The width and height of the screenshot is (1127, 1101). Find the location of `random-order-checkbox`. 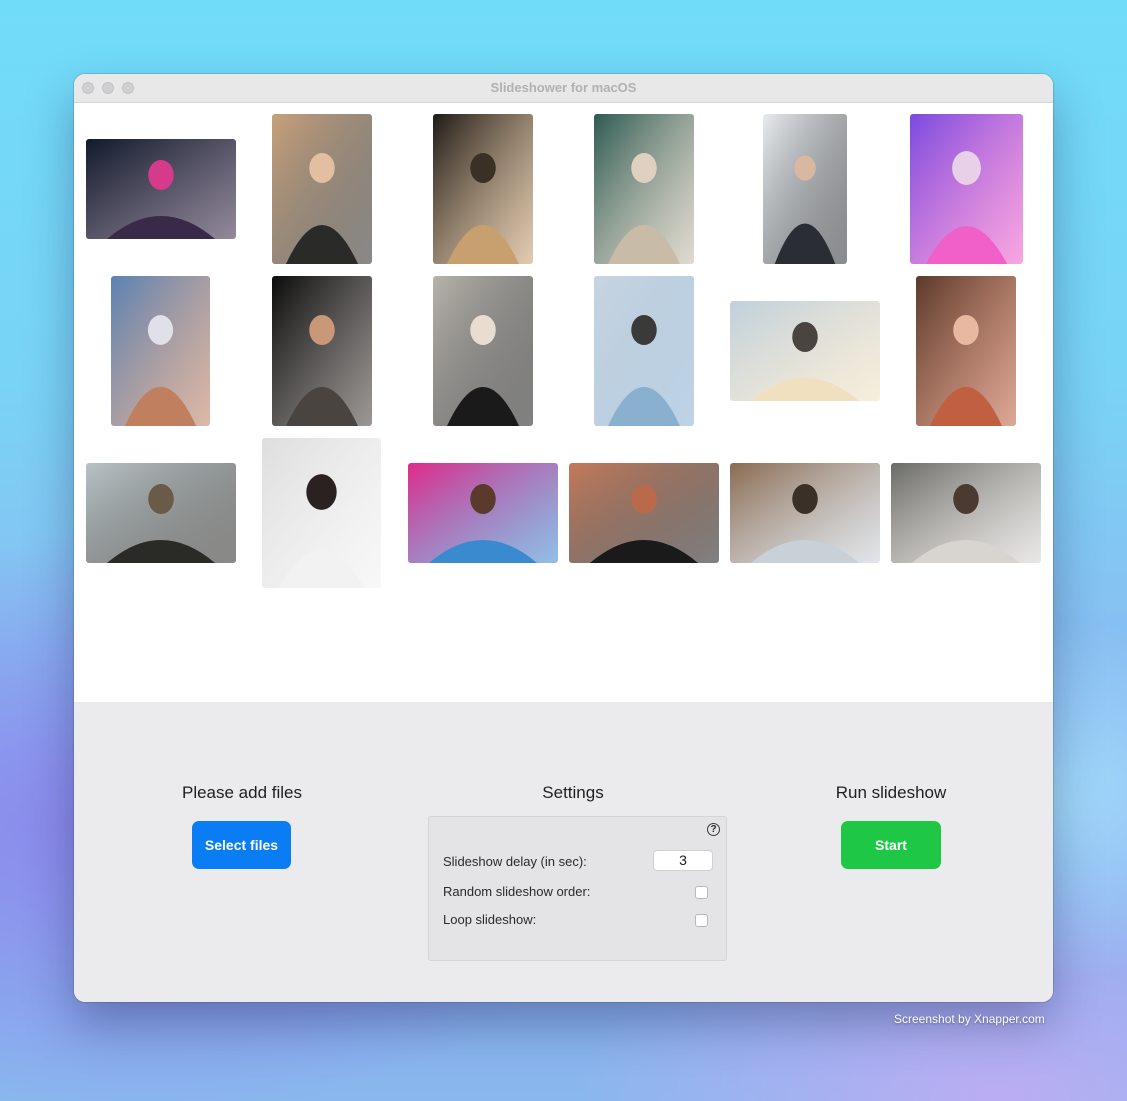

random-order-checkbox is located at coordinates (701, 892).